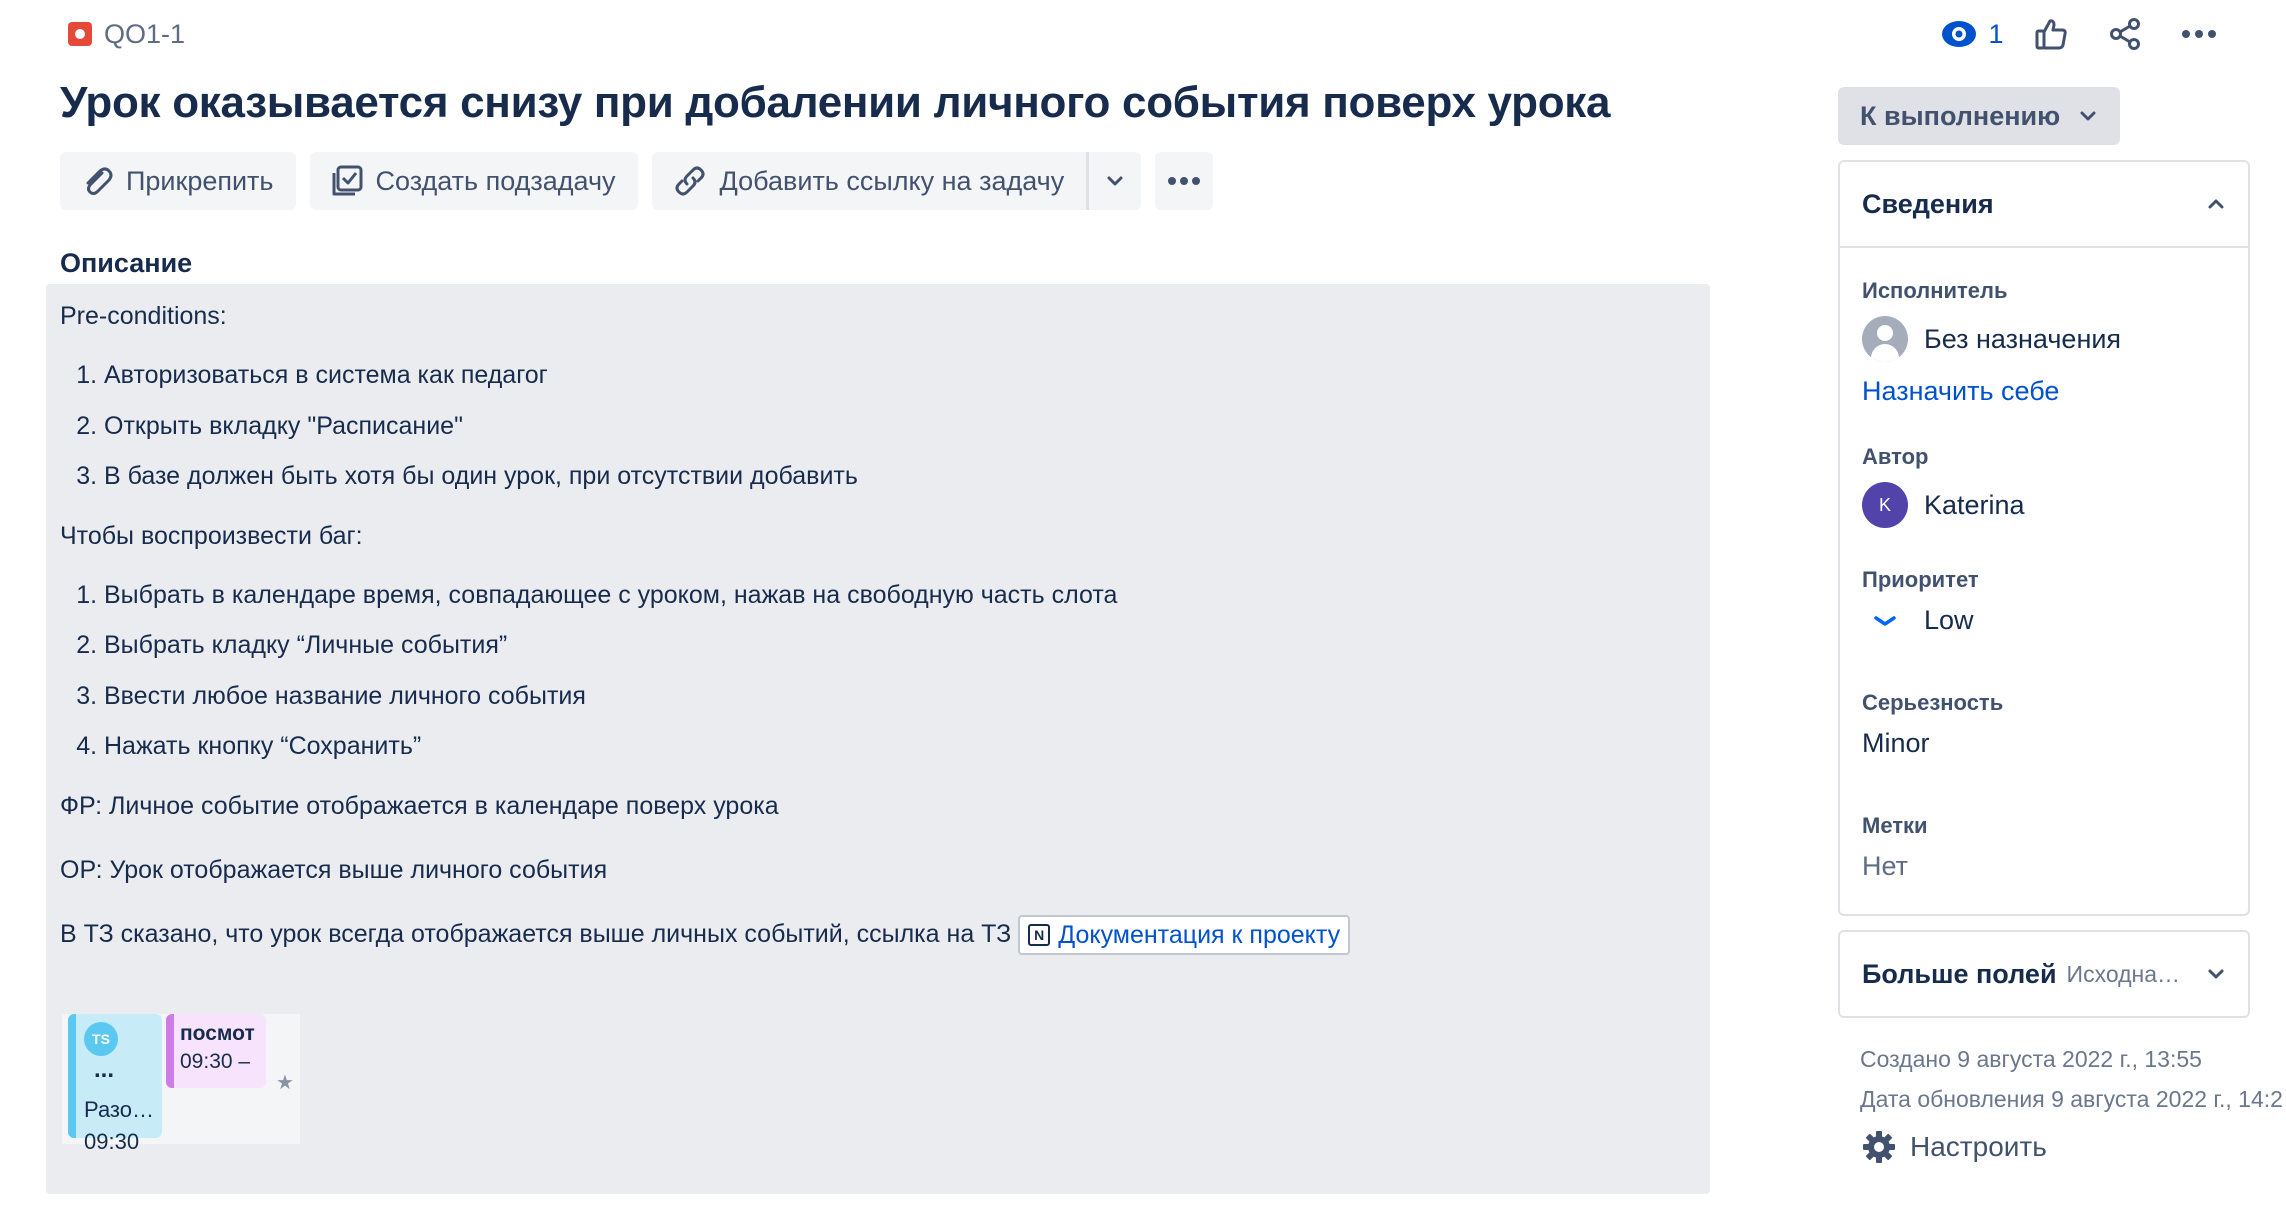  Describe the element at coordinates (101, 1039) in the screenshot. I see `avatar: TS` at that location.